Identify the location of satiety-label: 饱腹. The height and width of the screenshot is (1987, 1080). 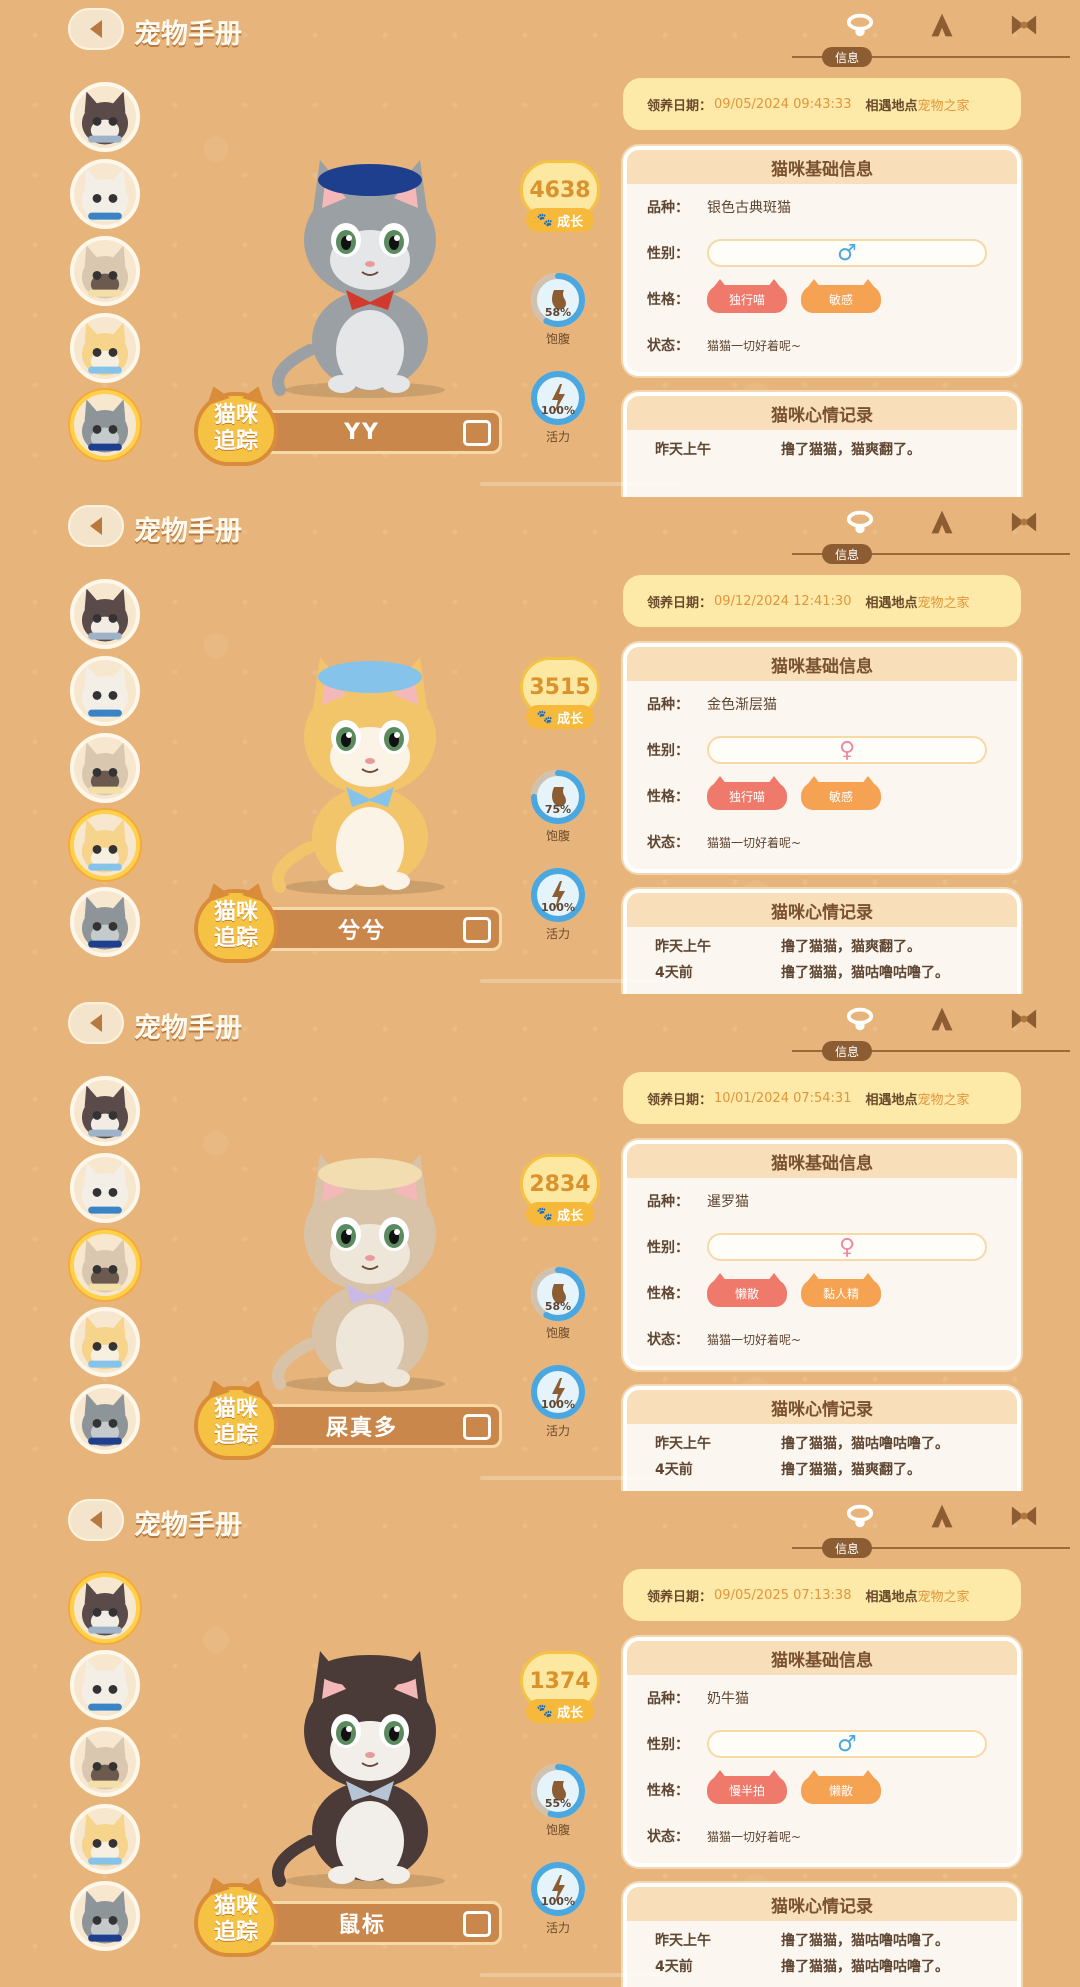
(557, 339).